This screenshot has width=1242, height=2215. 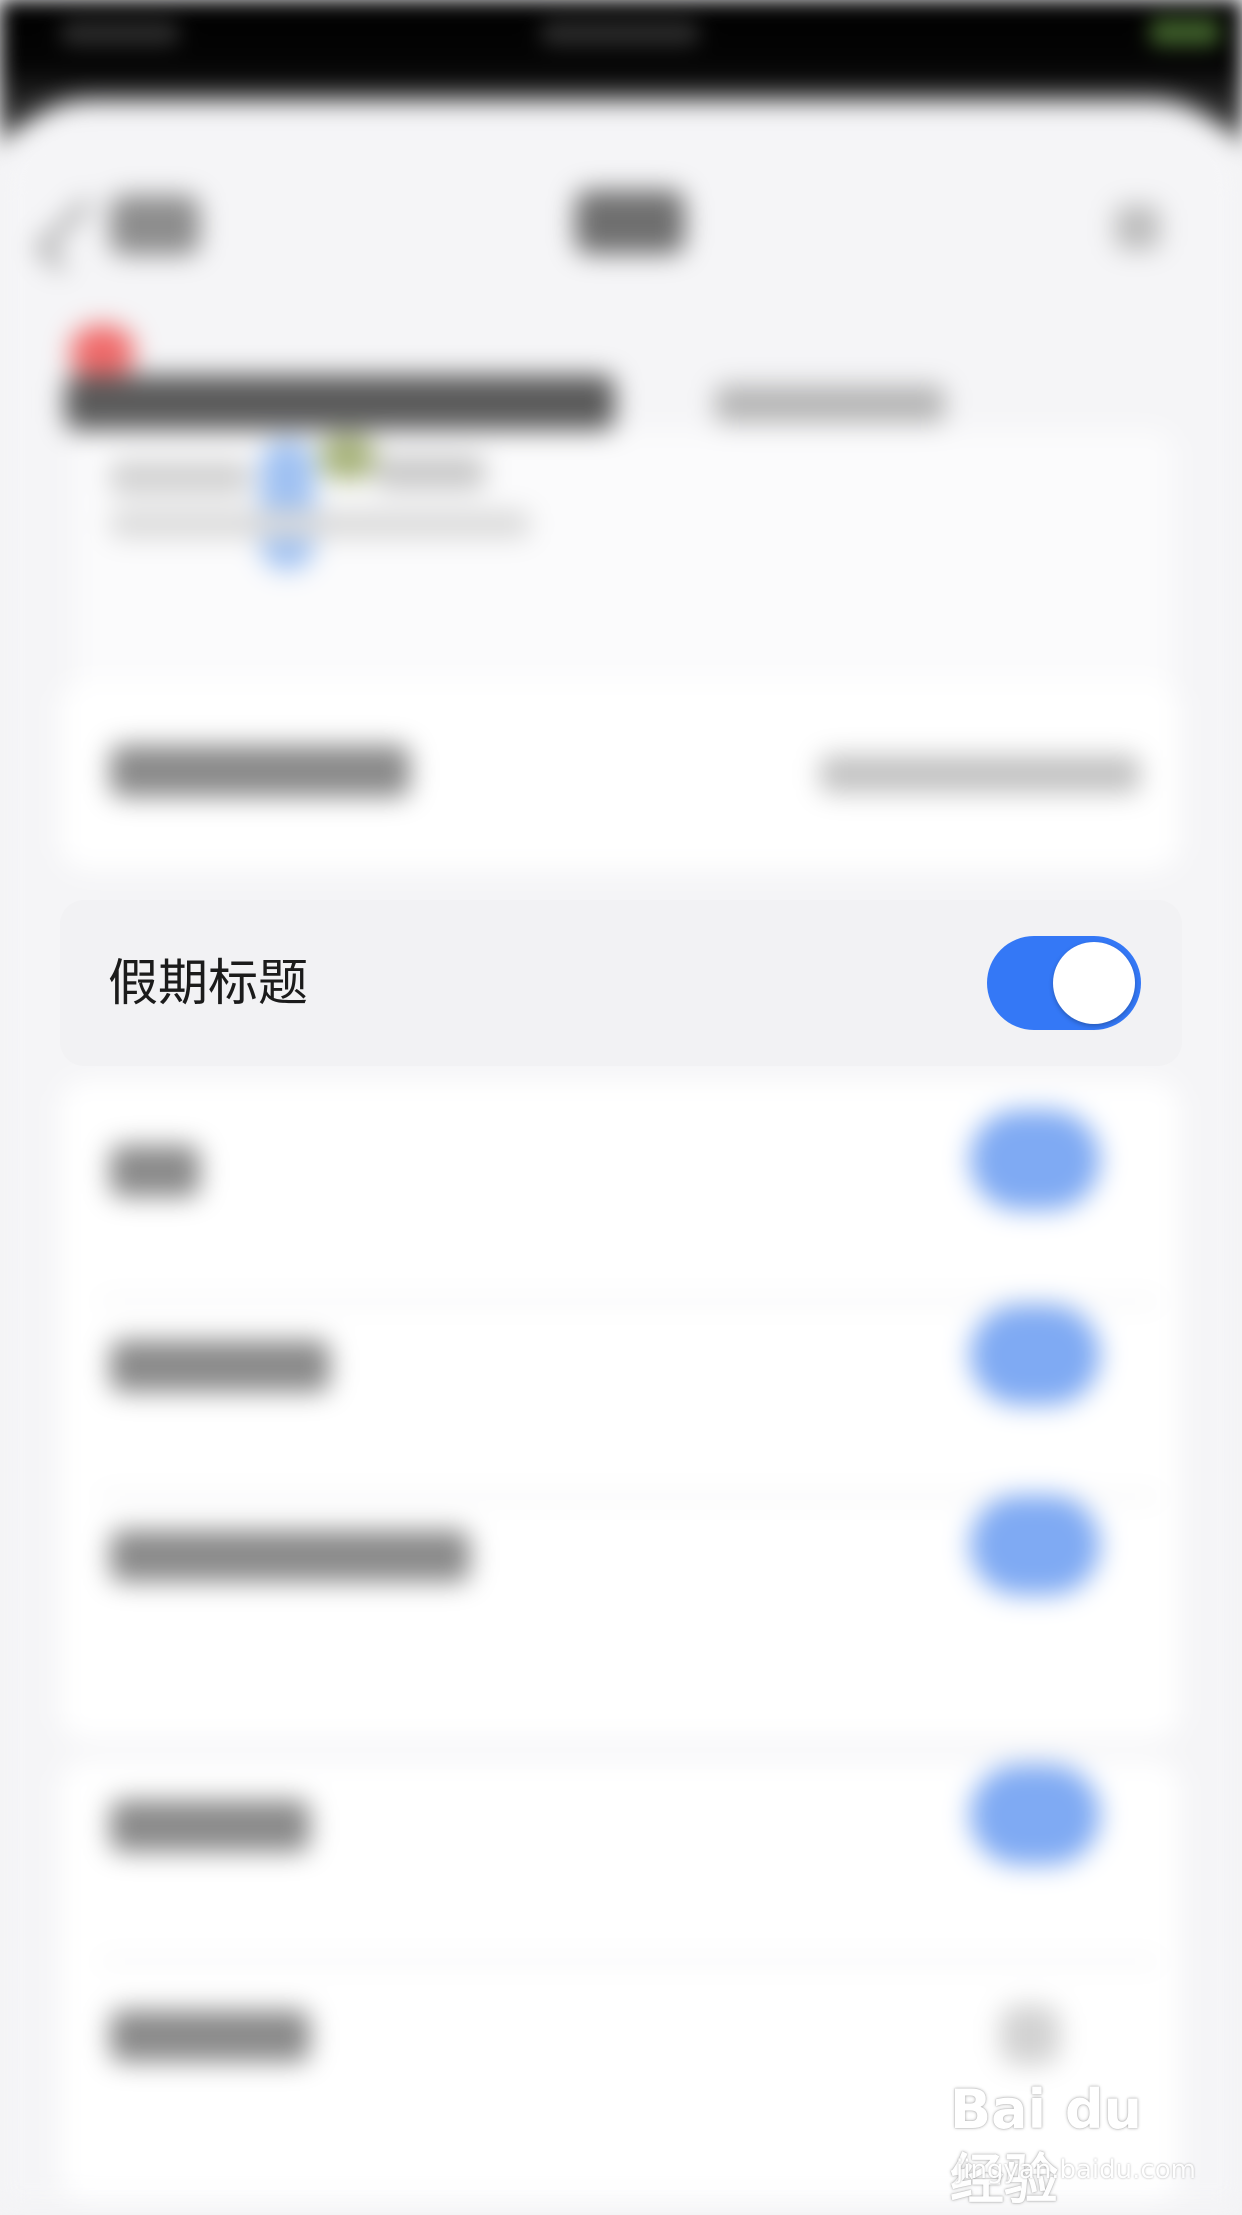 What do you see at coordinates (1076, 2170) in the screenshot?
I see `watermark-url: jingyan.baidu.com` at bounding box center [1076, 2170].